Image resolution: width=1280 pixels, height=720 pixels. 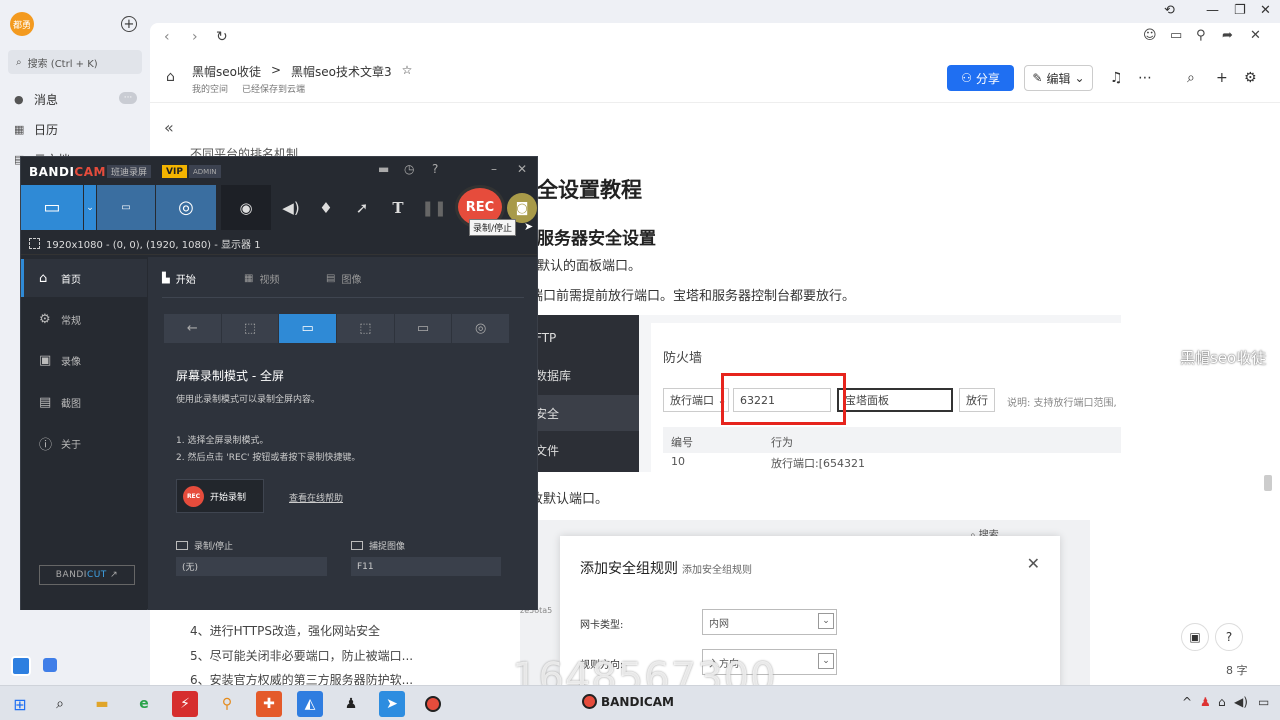 I want to click on cursor-mode-button: ⬚, so click(x=365, y=328).